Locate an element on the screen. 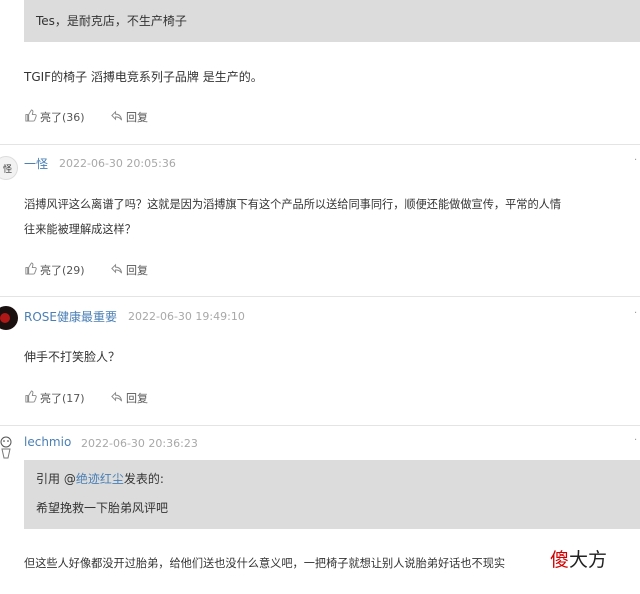  avatar: 怪 is located at coordinates (9, 168).